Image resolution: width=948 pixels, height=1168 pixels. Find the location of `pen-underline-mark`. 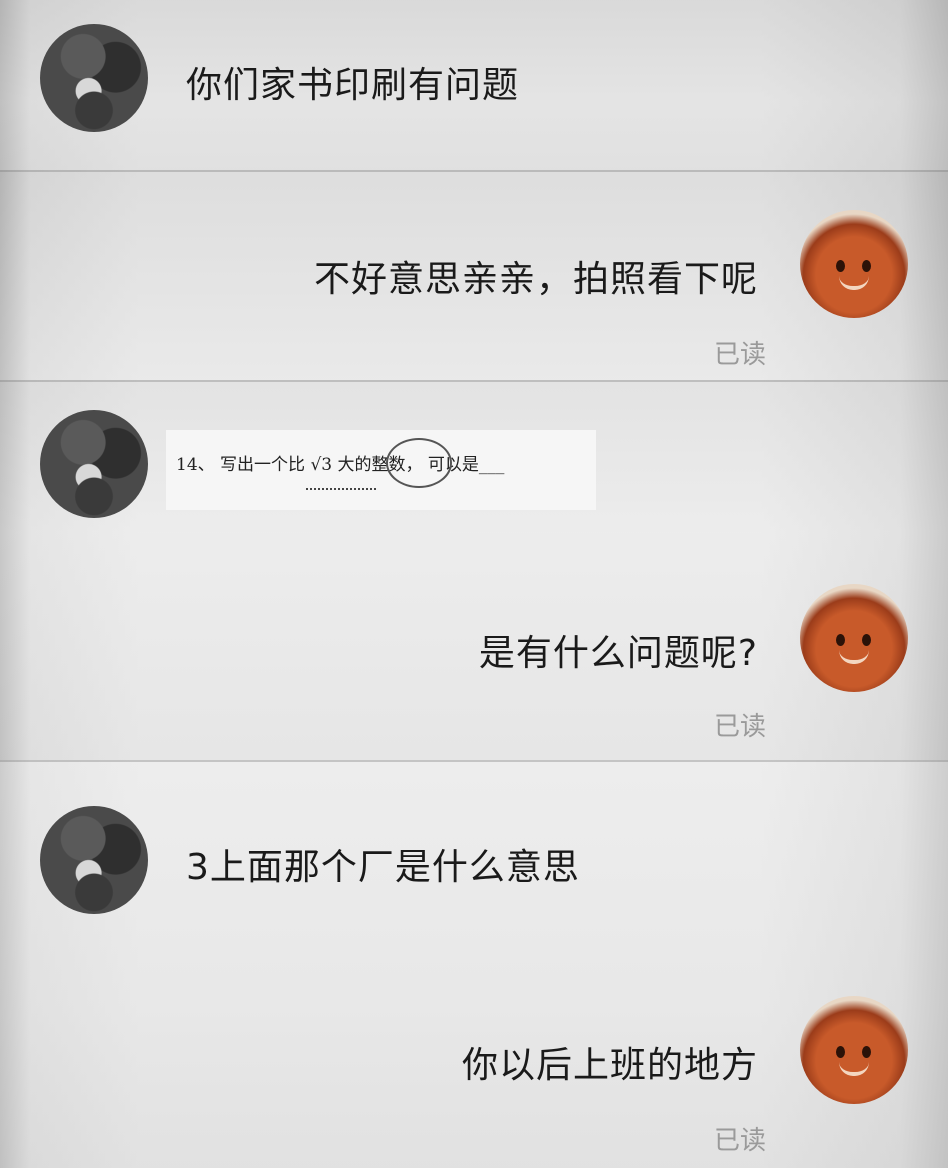

pen-underline-mark is located at coordinates (341, 486).